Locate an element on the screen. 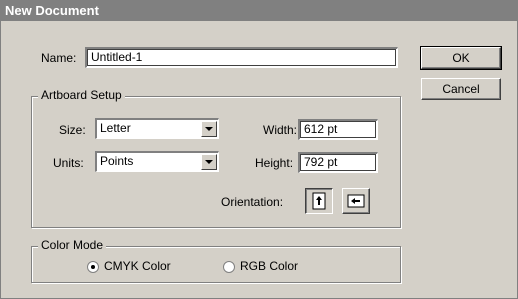 The width and height of the screenshot is (518, 299). units-value: Points is located at coordinates (117, 161).